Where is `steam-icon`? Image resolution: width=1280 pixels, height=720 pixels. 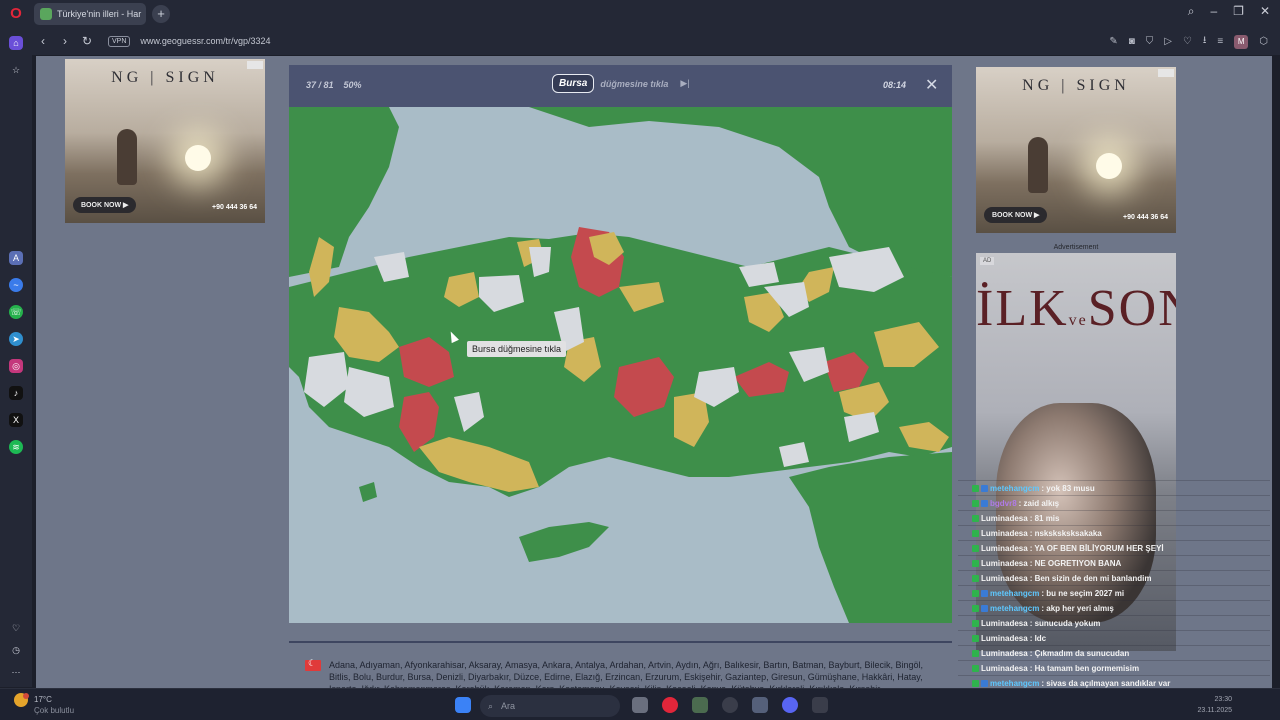
steam-icon is located at coordinates (730, 705).